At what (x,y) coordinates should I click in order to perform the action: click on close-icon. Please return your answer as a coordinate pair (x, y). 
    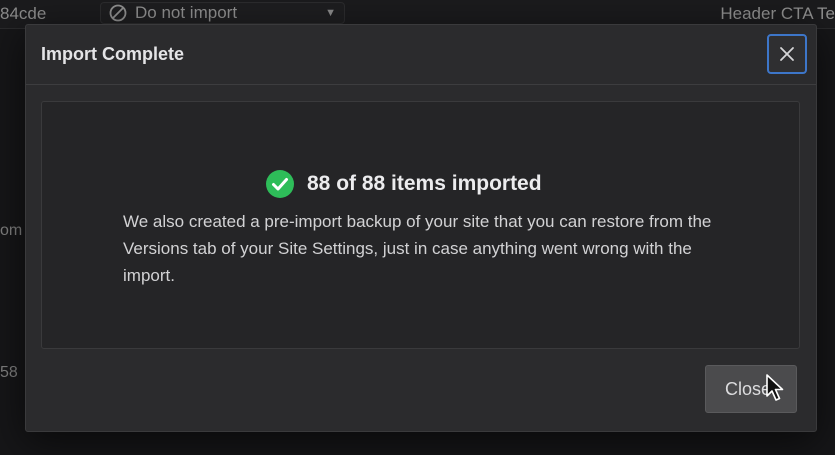
    Looking at the image, I should click on (787, 54).